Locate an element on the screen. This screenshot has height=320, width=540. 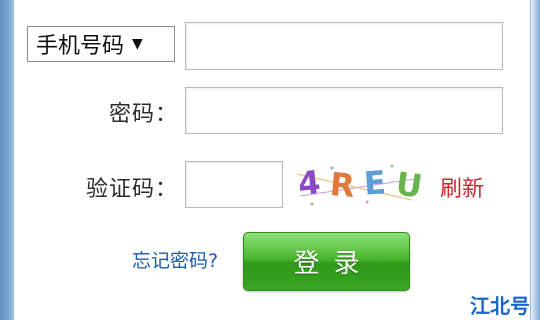
captcha-char: 4 is located at coordinates (309, 183).